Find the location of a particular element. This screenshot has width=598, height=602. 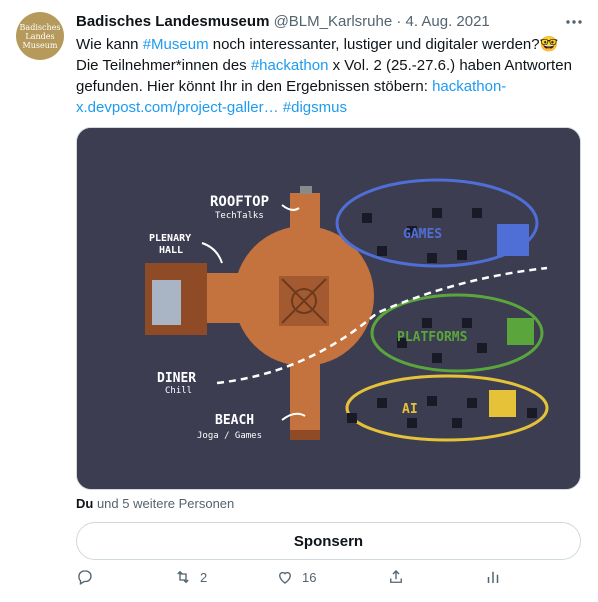

reply-icon is located at coordinates (85, 577).